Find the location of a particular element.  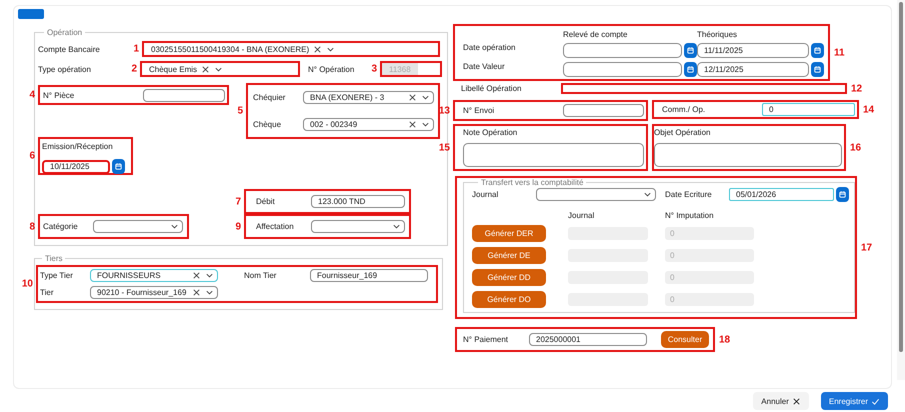

annotation-number: 15 is located at coordinates (444, 147).